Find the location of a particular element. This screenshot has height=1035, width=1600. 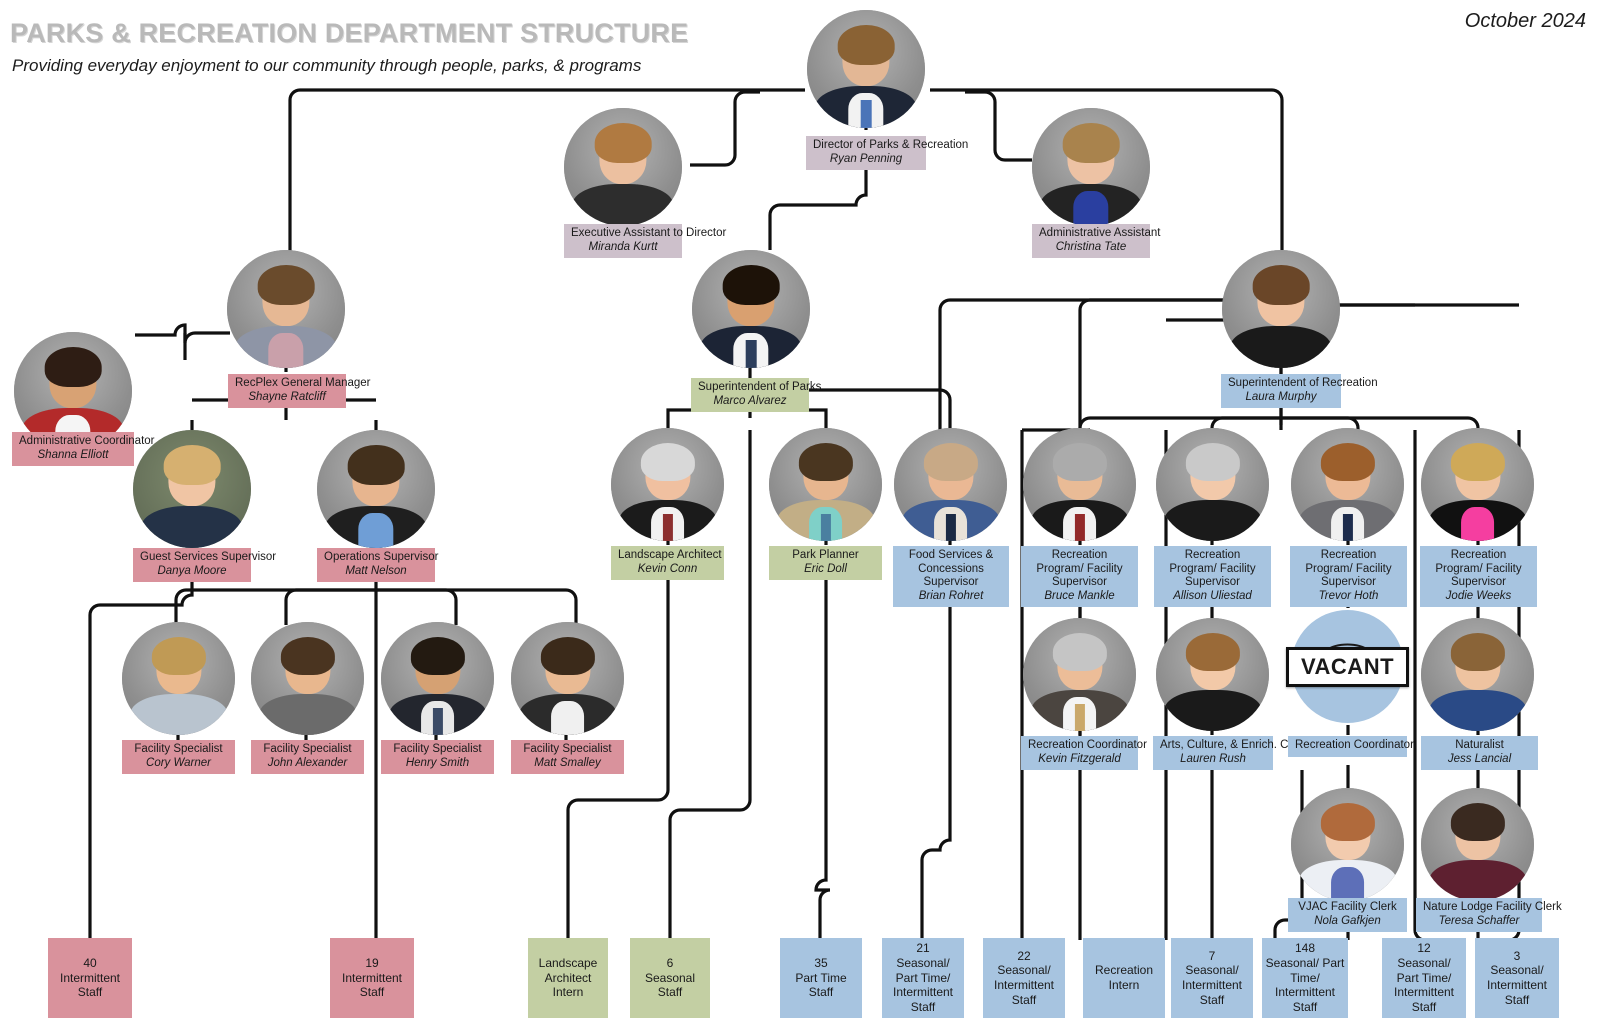

leaf-staff-1: 40 Intermittent Staff is located at coordinates (90, 978).